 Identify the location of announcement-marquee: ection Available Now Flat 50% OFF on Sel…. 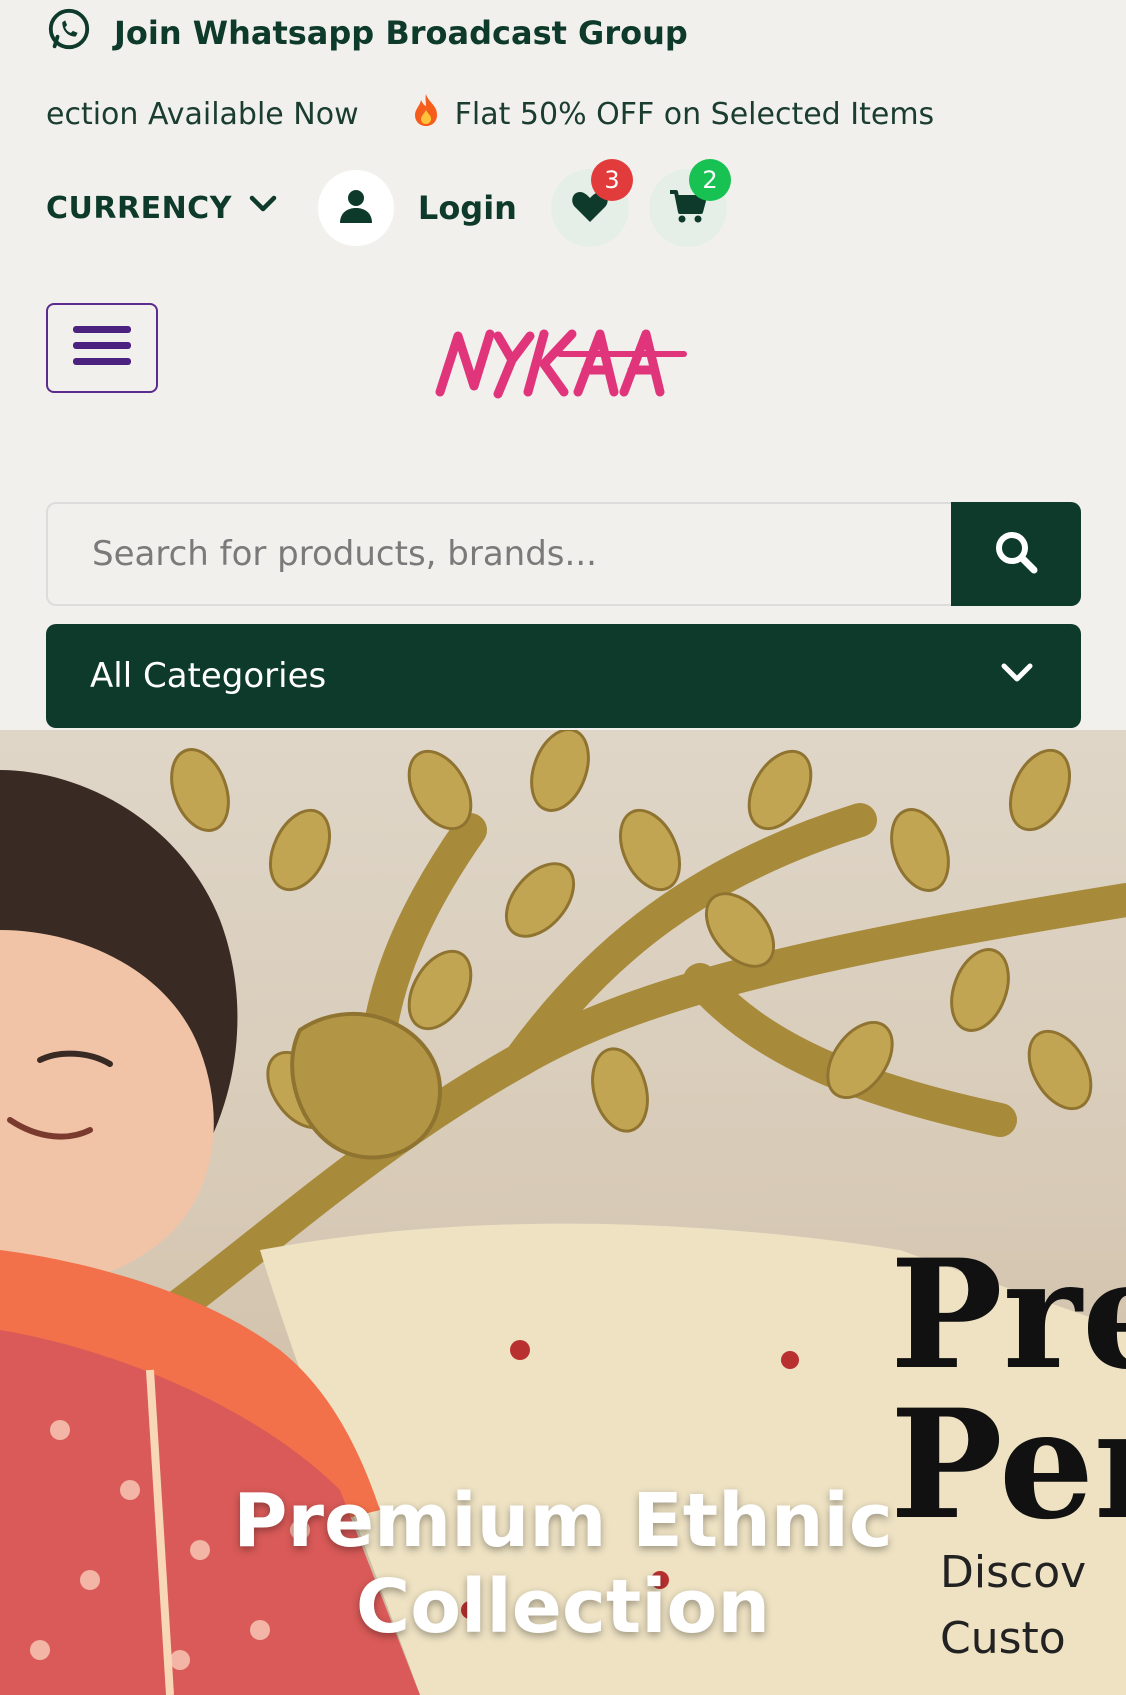
(563, 114).